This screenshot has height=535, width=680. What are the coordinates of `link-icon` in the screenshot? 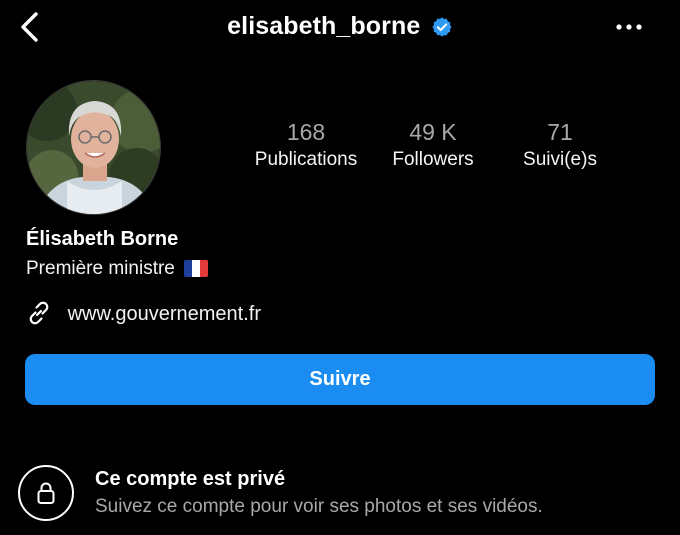 It's located at (39, 313).